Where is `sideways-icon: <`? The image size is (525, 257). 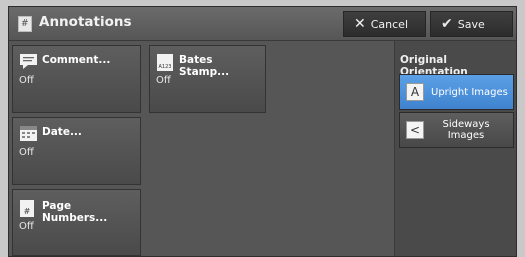 sideways-icon: < is located at coordinates (415, 130).